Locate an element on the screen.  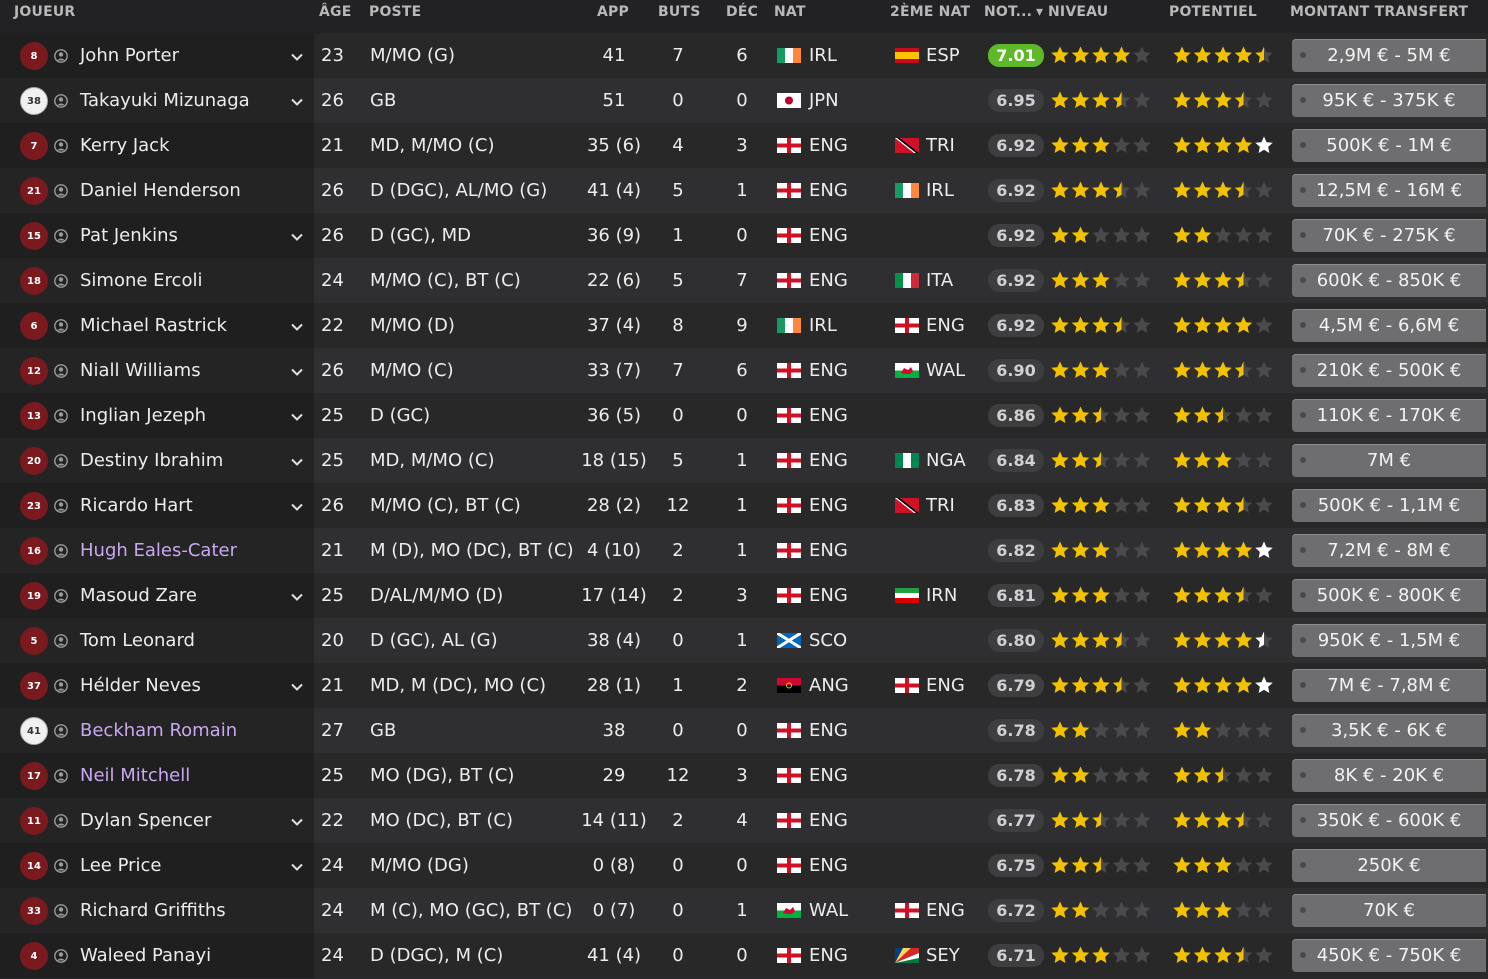
player-name-link: Lee Price is located at coordinates (121, 865).